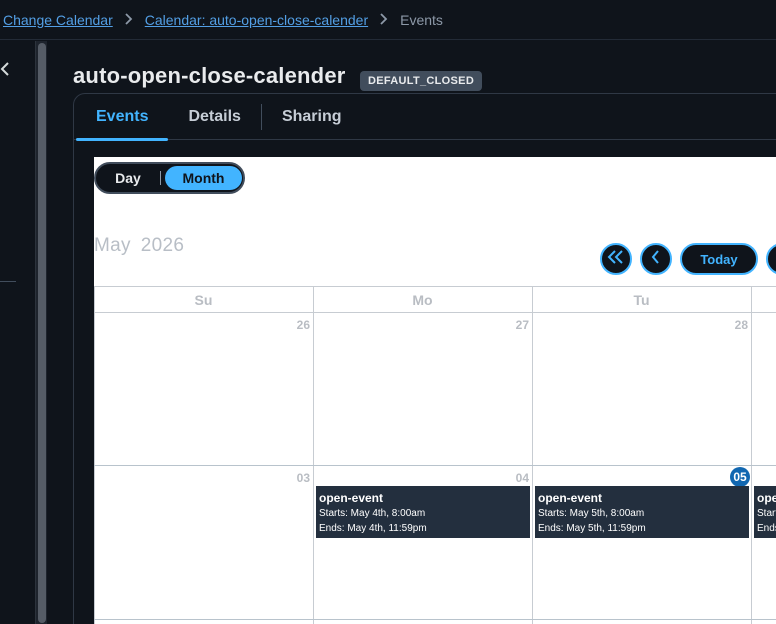 This screenshot has width=776, height=624. Describe the element at coordinates (162, 245) in the screenshot. I see `year: 2026` at that location.